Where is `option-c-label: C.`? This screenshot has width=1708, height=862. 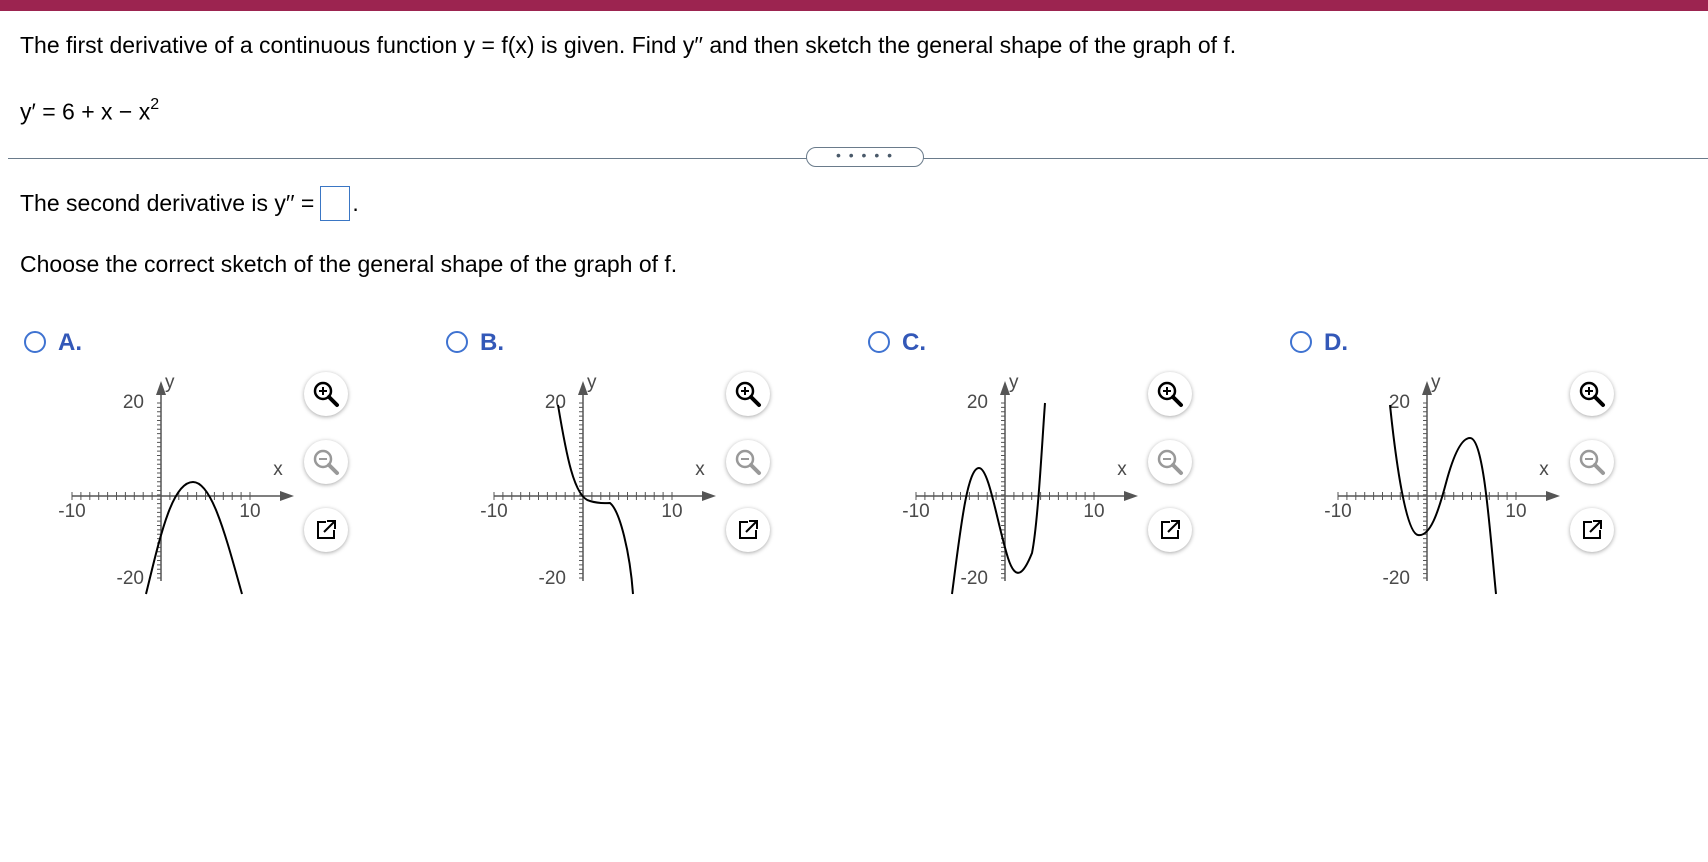 option-c-label: C. is located at coordinates (914, 342).